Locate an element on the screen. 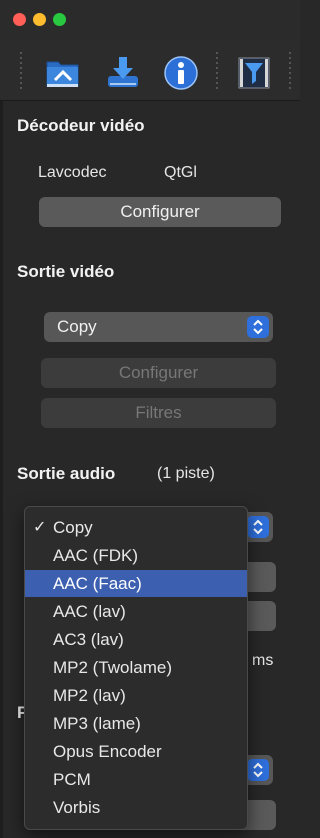  menu-item: Vorbis is located at coordinates (136, 807).